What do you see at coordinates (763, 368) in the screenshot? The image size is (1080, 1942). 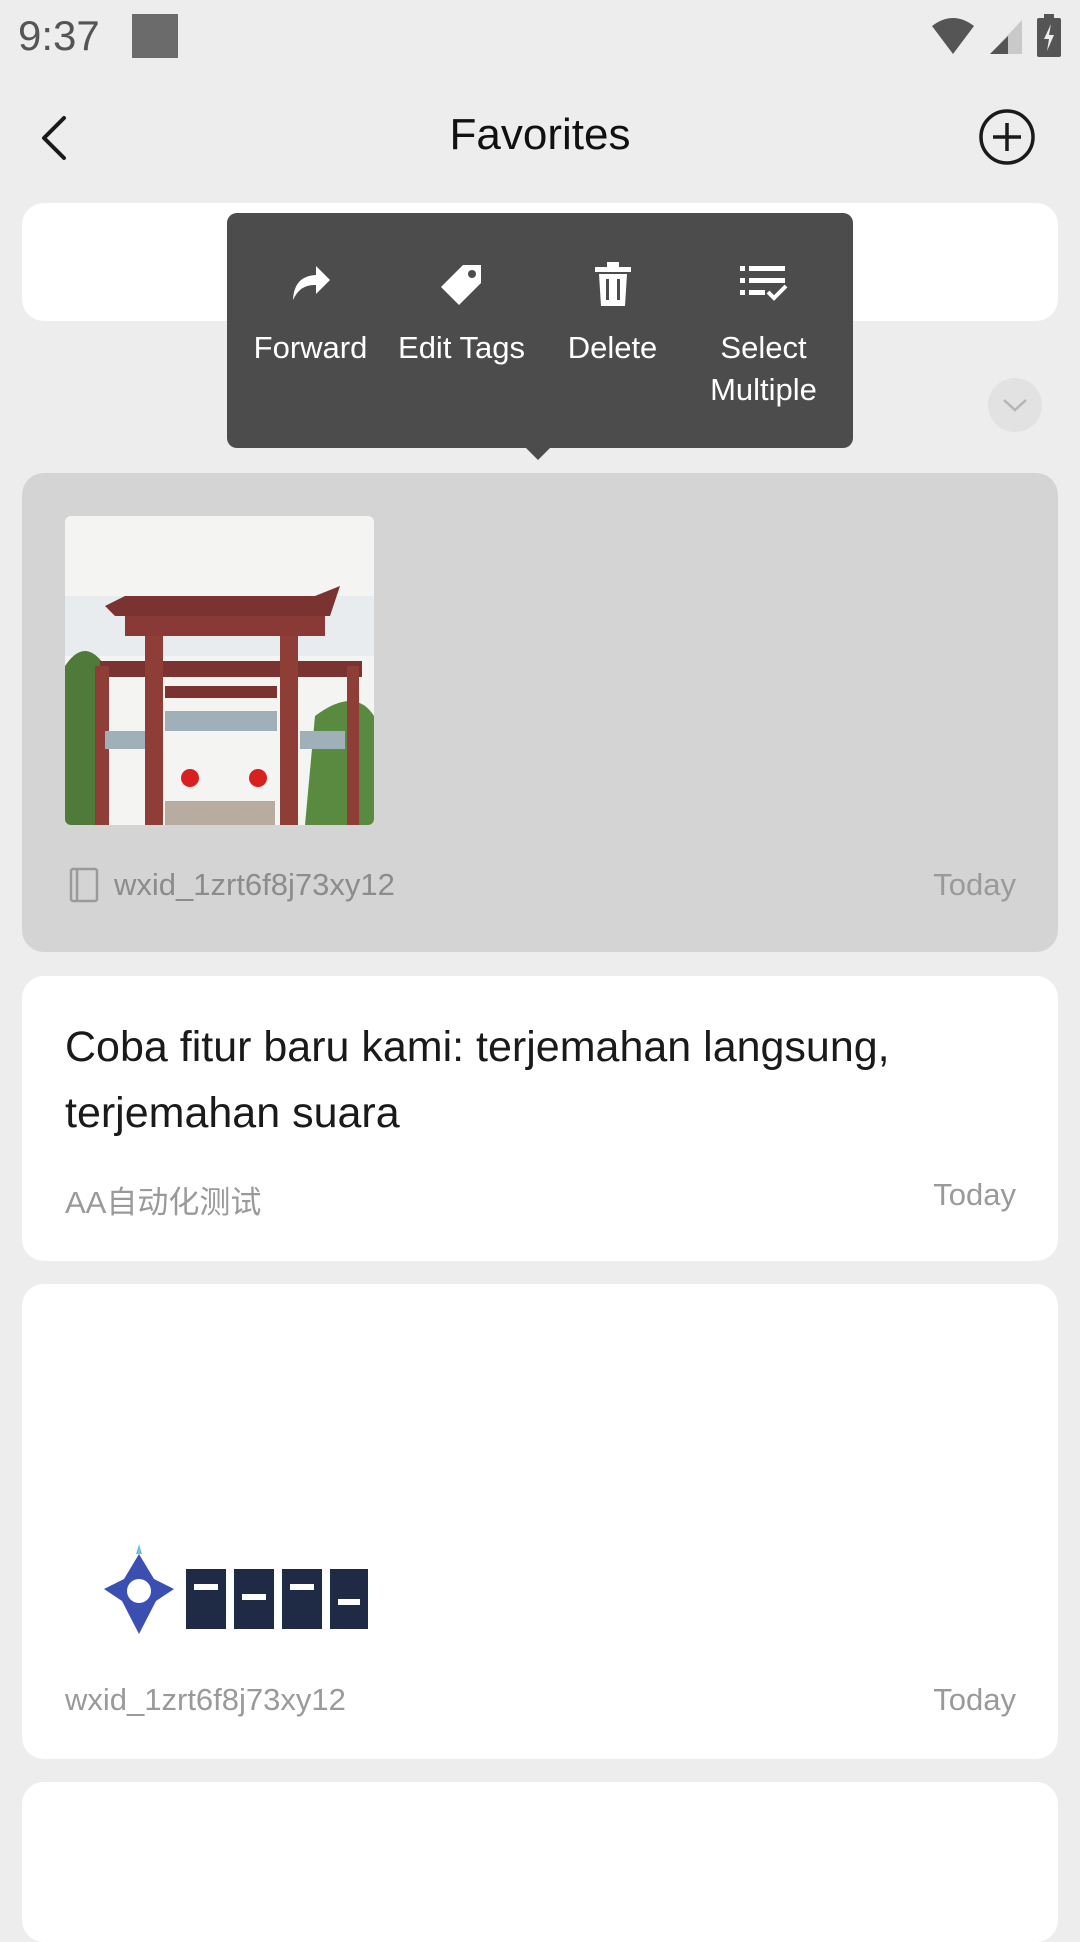 I see `menu-item-label: Select Multiple` at bounding box center [763, 368].